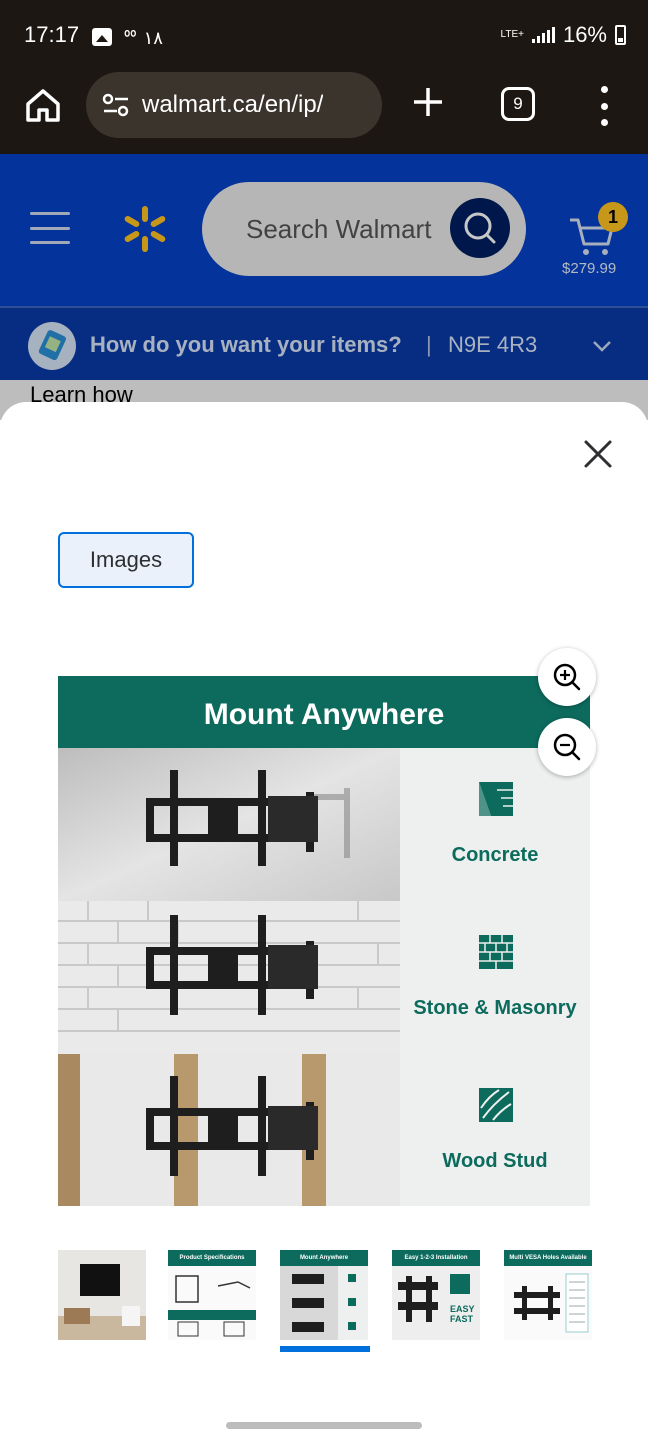 The image size is (648, 1440). I want to click on network-type: LTE+, so click(512, 34).